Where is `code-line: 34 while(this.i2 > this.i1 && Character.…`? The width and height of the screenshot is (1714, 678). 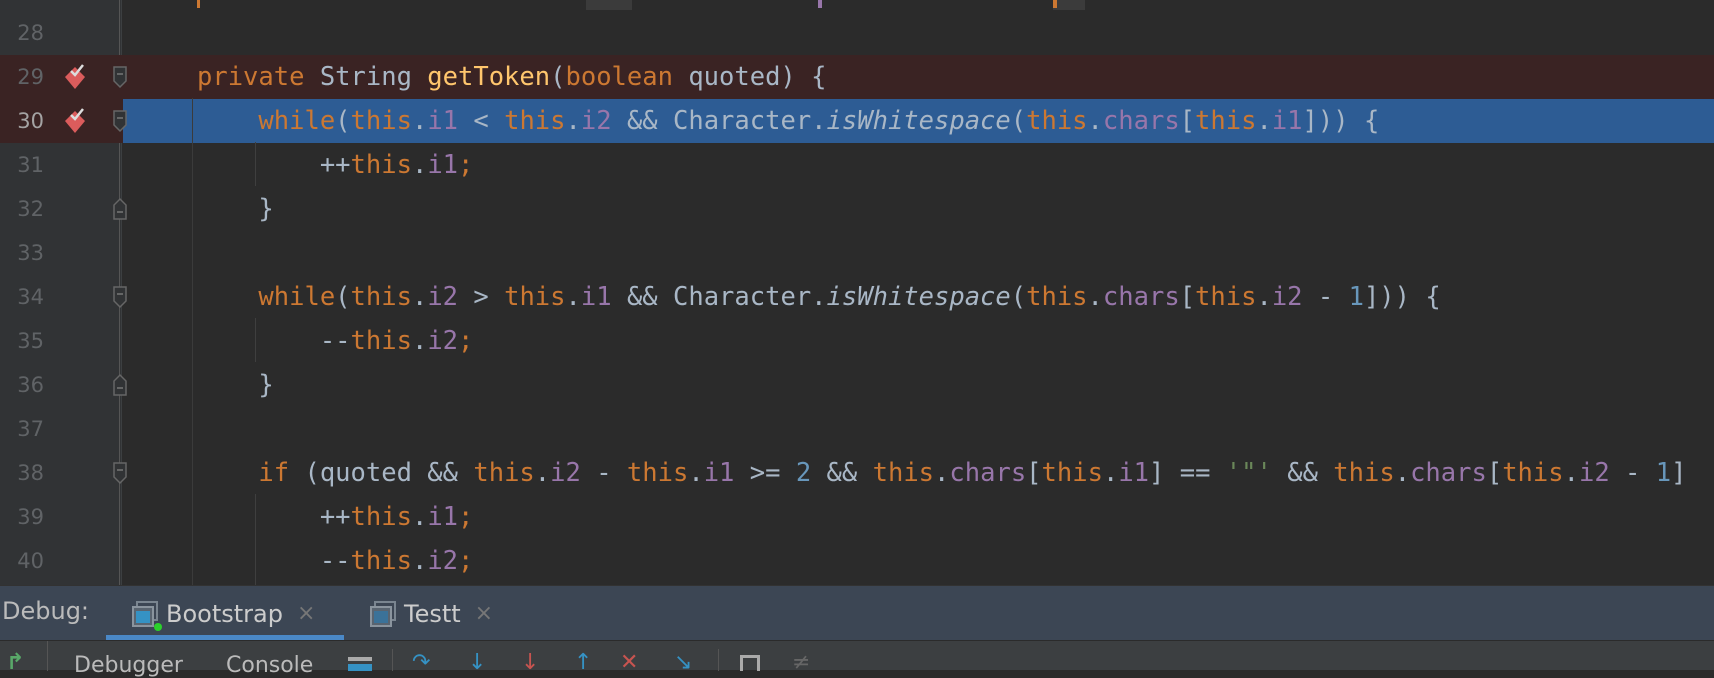
code-line: 34 while(this.i2 > this.i1 && Character.… is located at coordinates (857, 297).